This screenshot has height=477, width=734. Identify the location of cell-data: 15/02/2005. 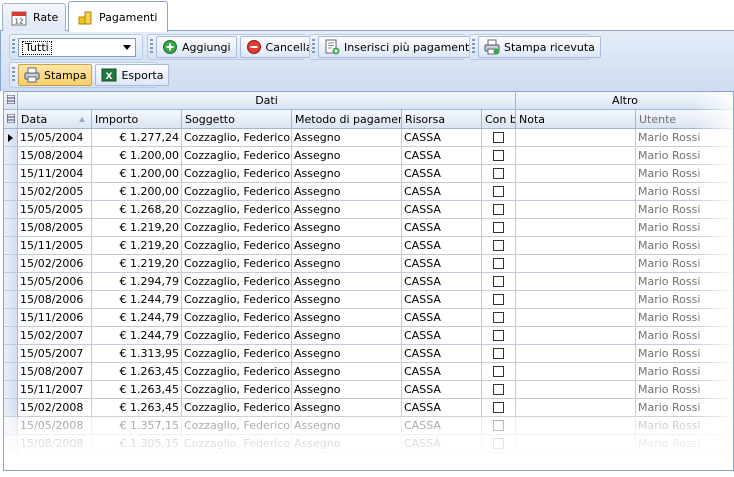
(55, 192).